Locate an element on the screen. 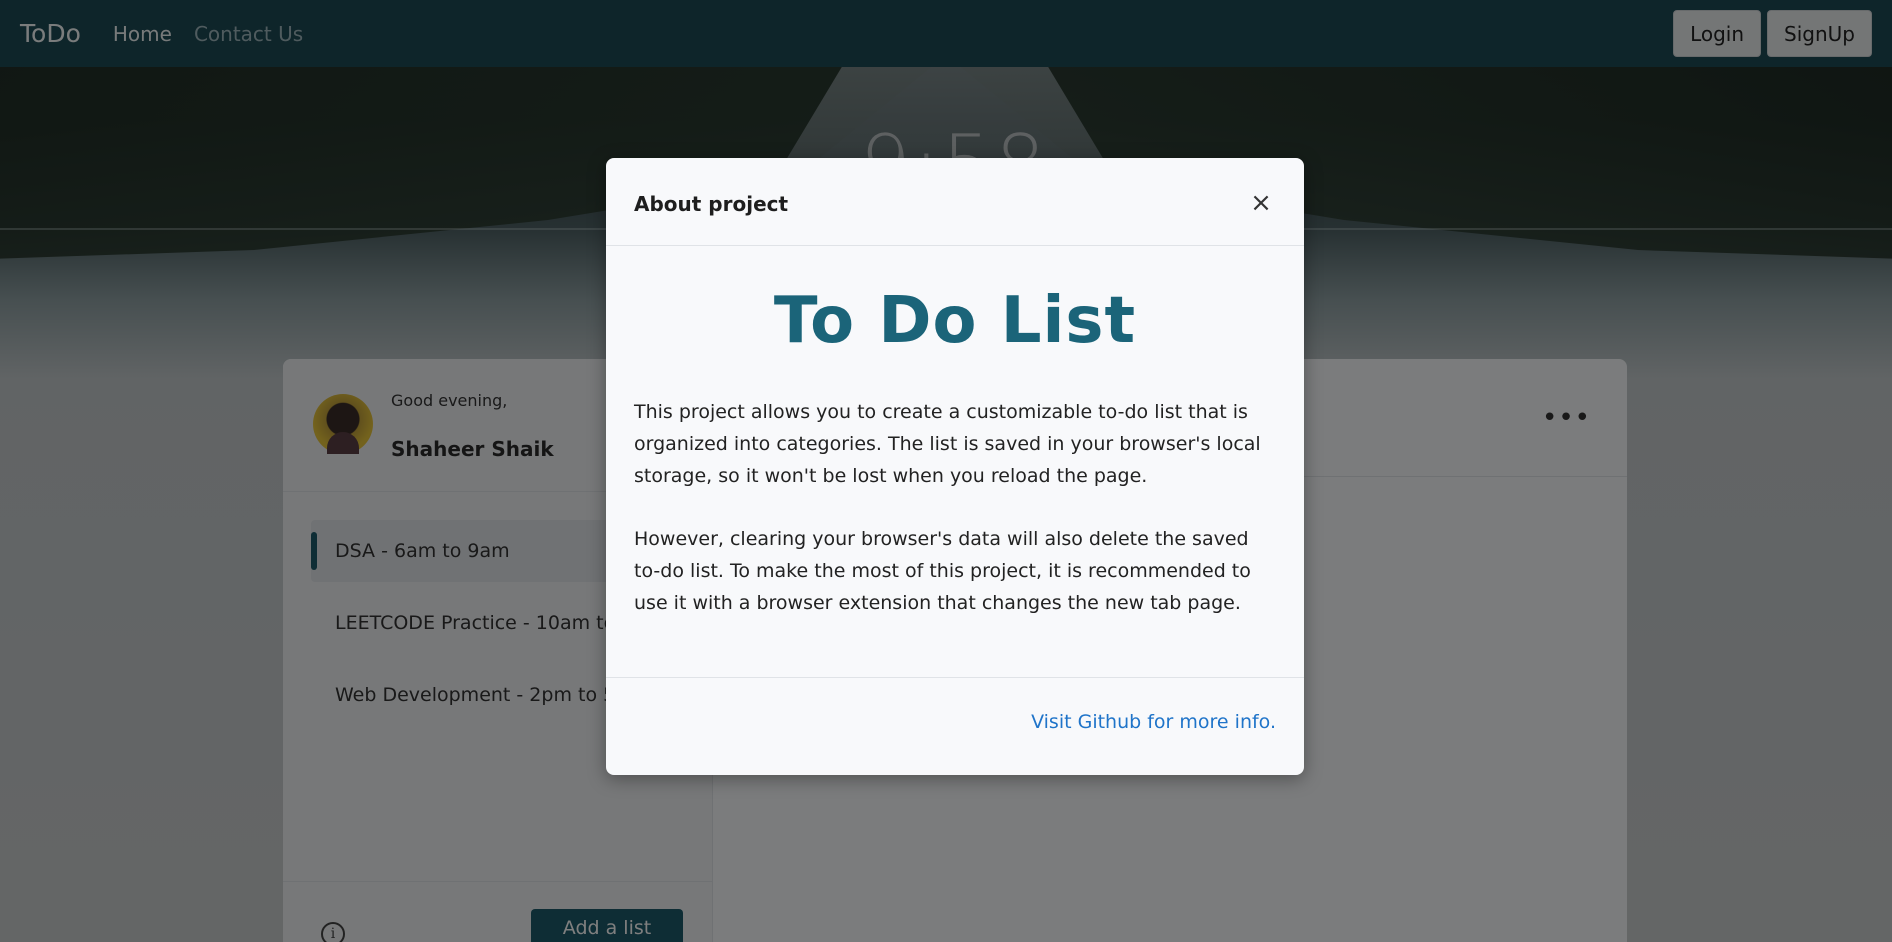 The width and height of the screenshot is (1892, 942). project-heading: To Do List is located at coordinates (955, 321).